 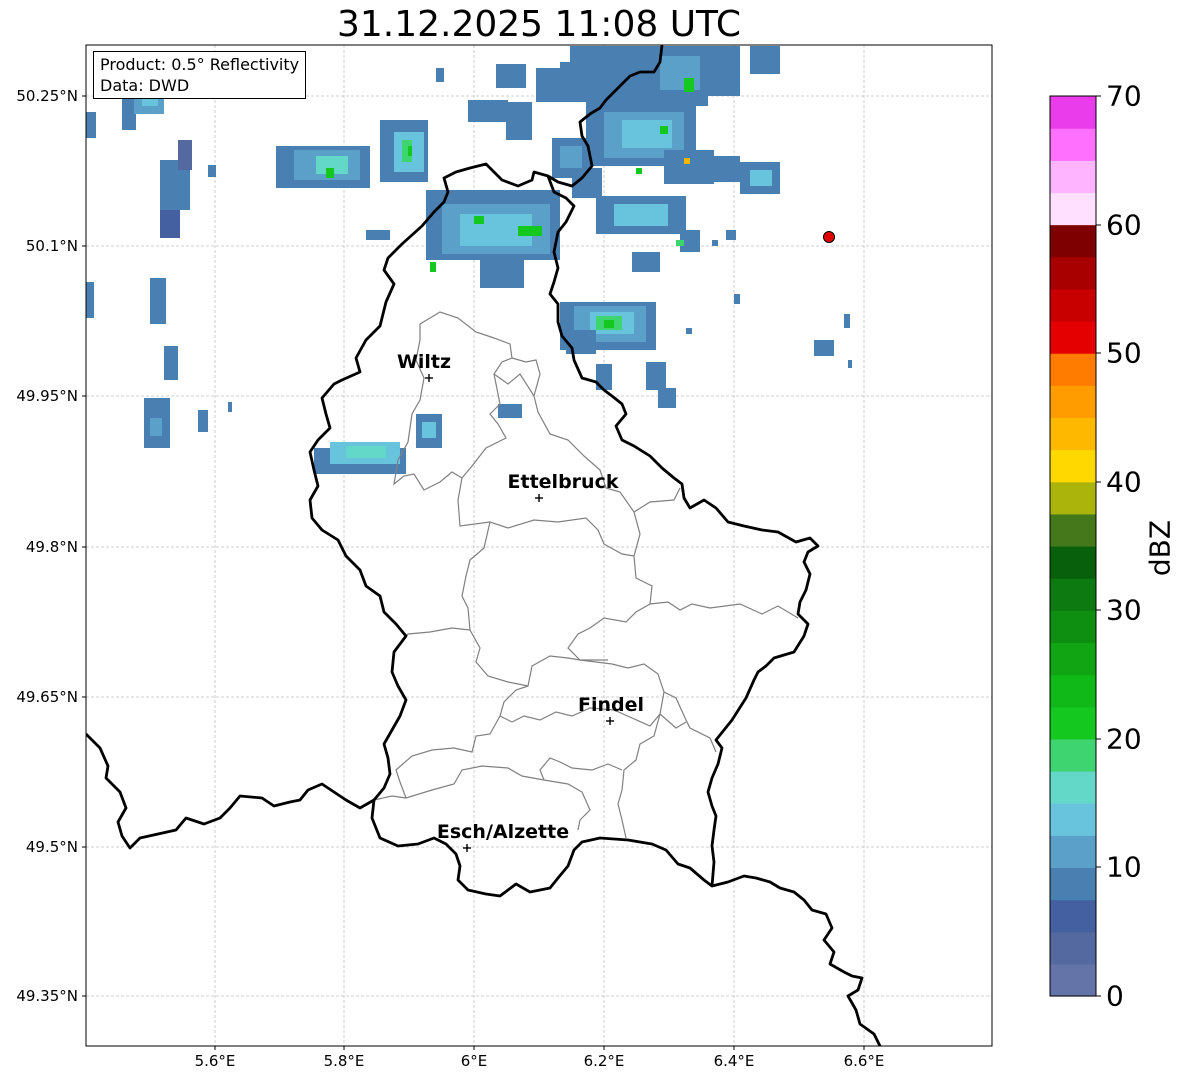 What do you see at coordinates (145, 85) in the screenshot?
I see `data-source-label: Data: DWD` at bounding box center [145, 85].